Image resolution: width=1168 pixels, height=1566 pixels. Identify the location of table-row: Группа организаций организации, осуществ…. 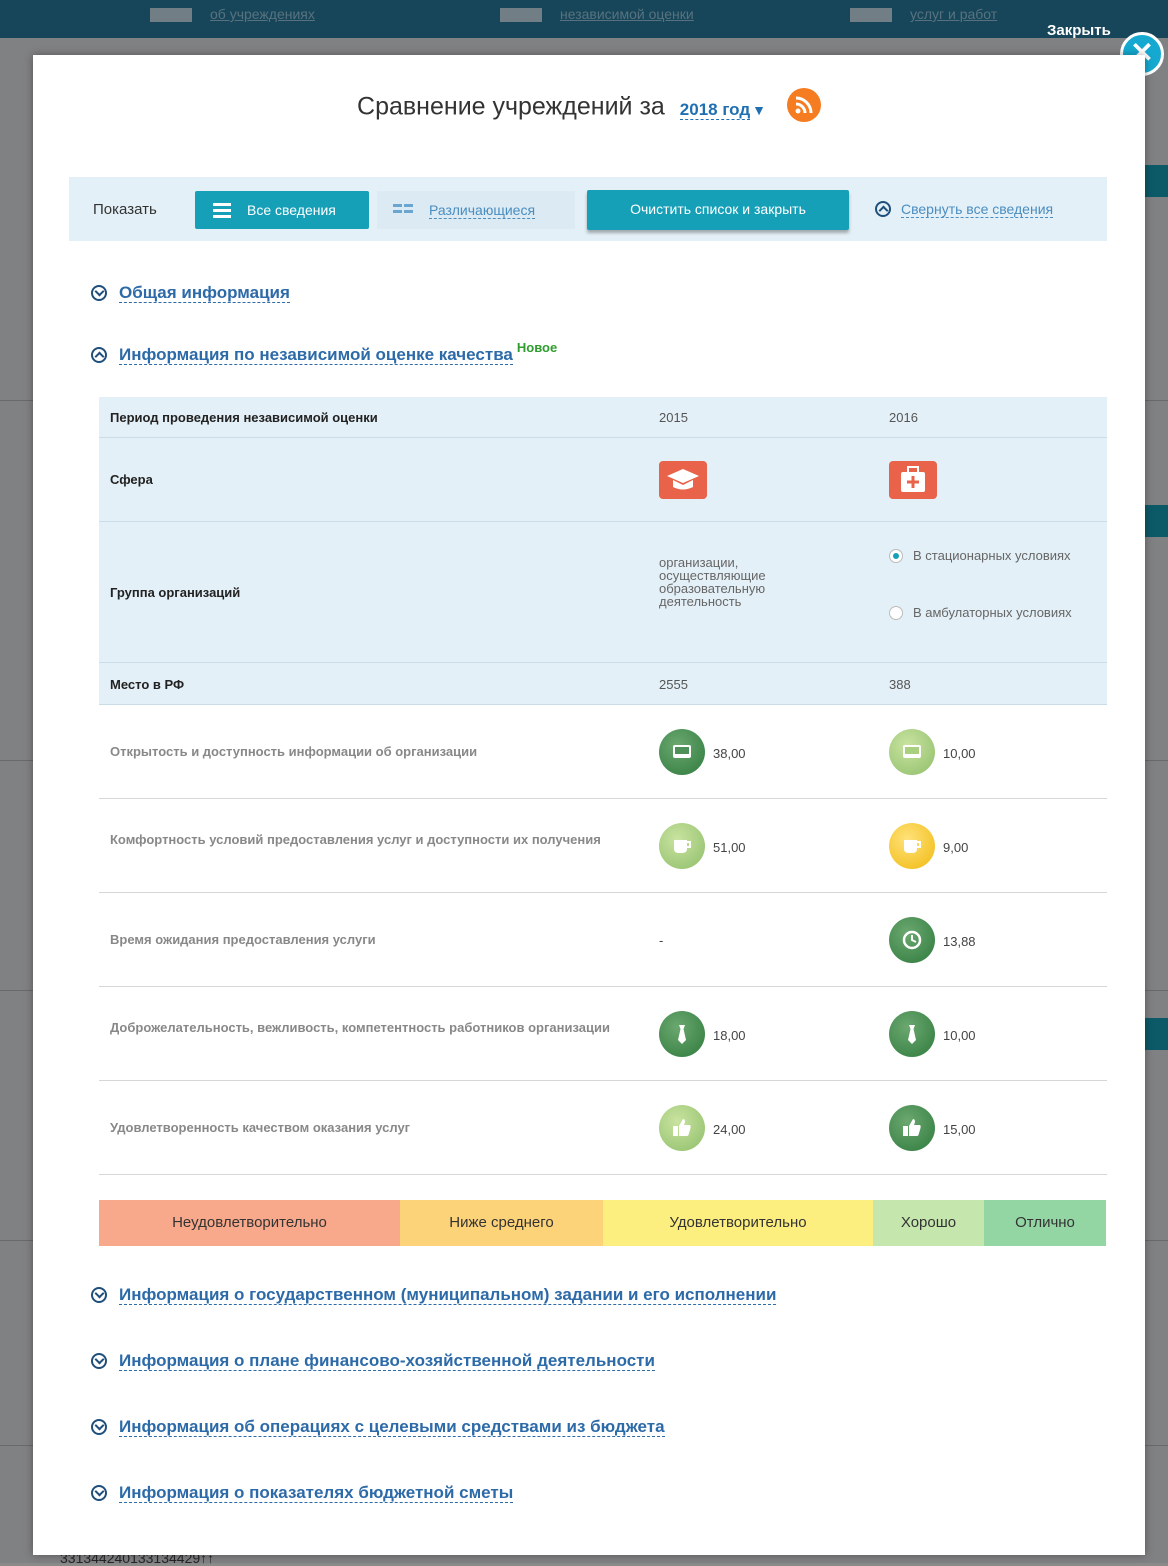
(603, 592).